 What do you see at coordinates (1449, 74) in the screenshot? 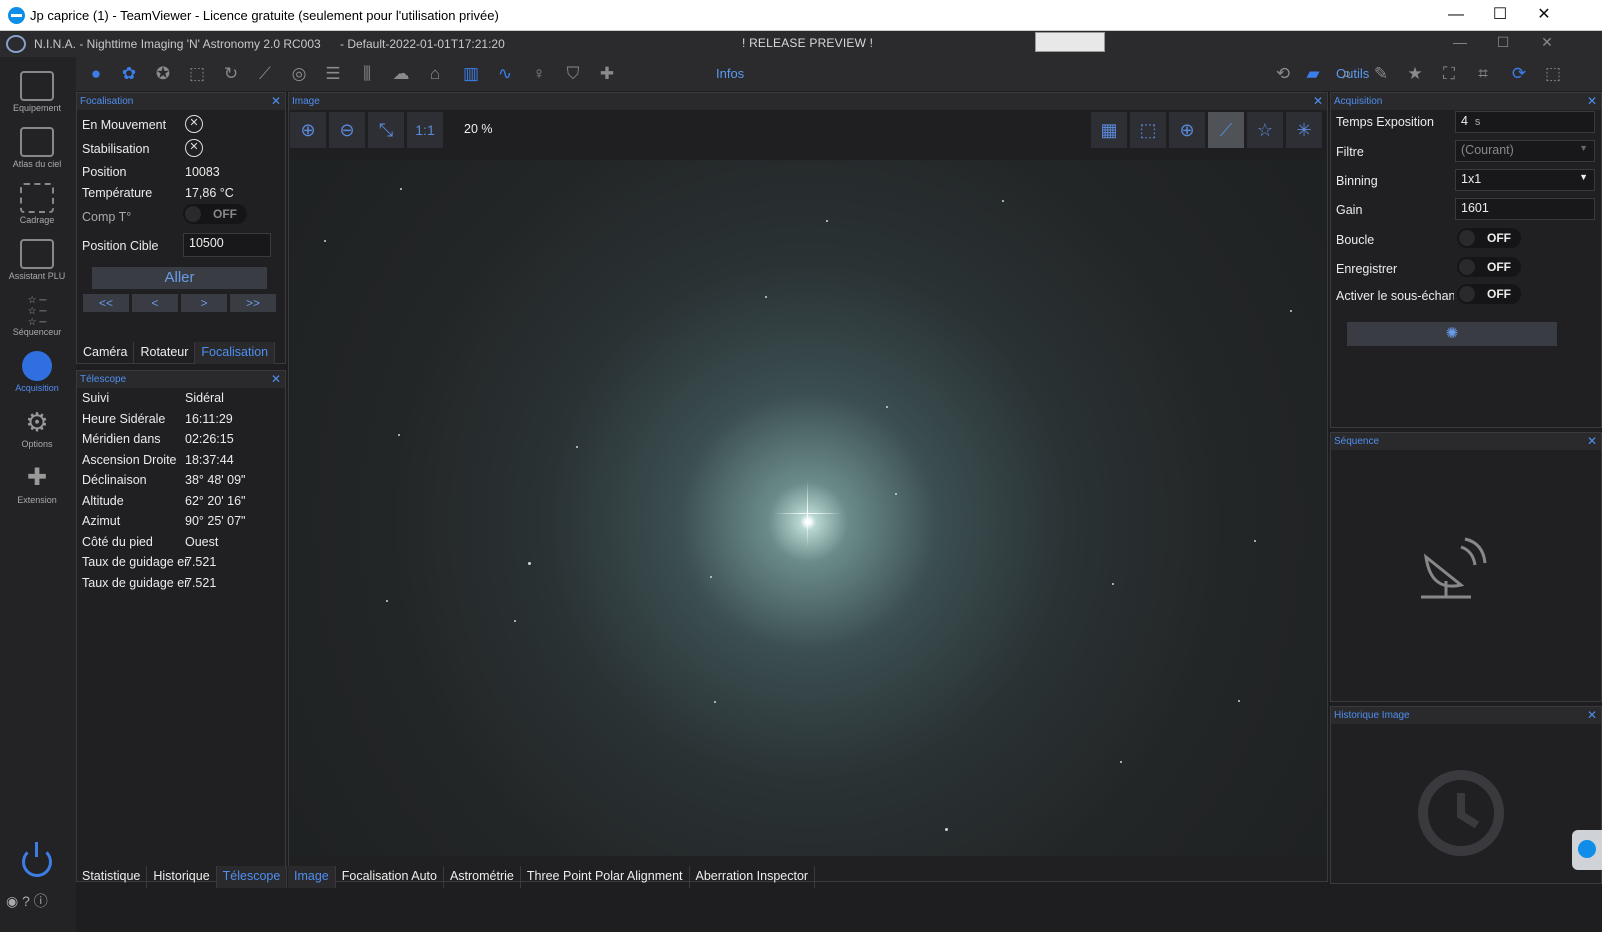
I see `crop-icon: ⛶` at bounding box center [1449, 74].